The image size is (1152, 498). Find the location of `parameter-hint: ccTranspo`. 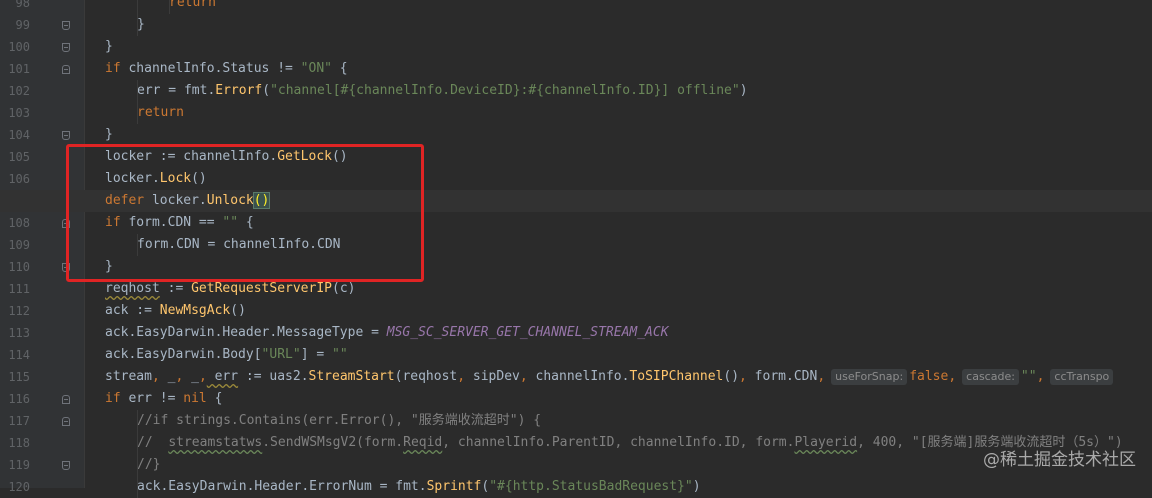

parameter-hint: ccTranspo is located at coordinates (1082, 377).